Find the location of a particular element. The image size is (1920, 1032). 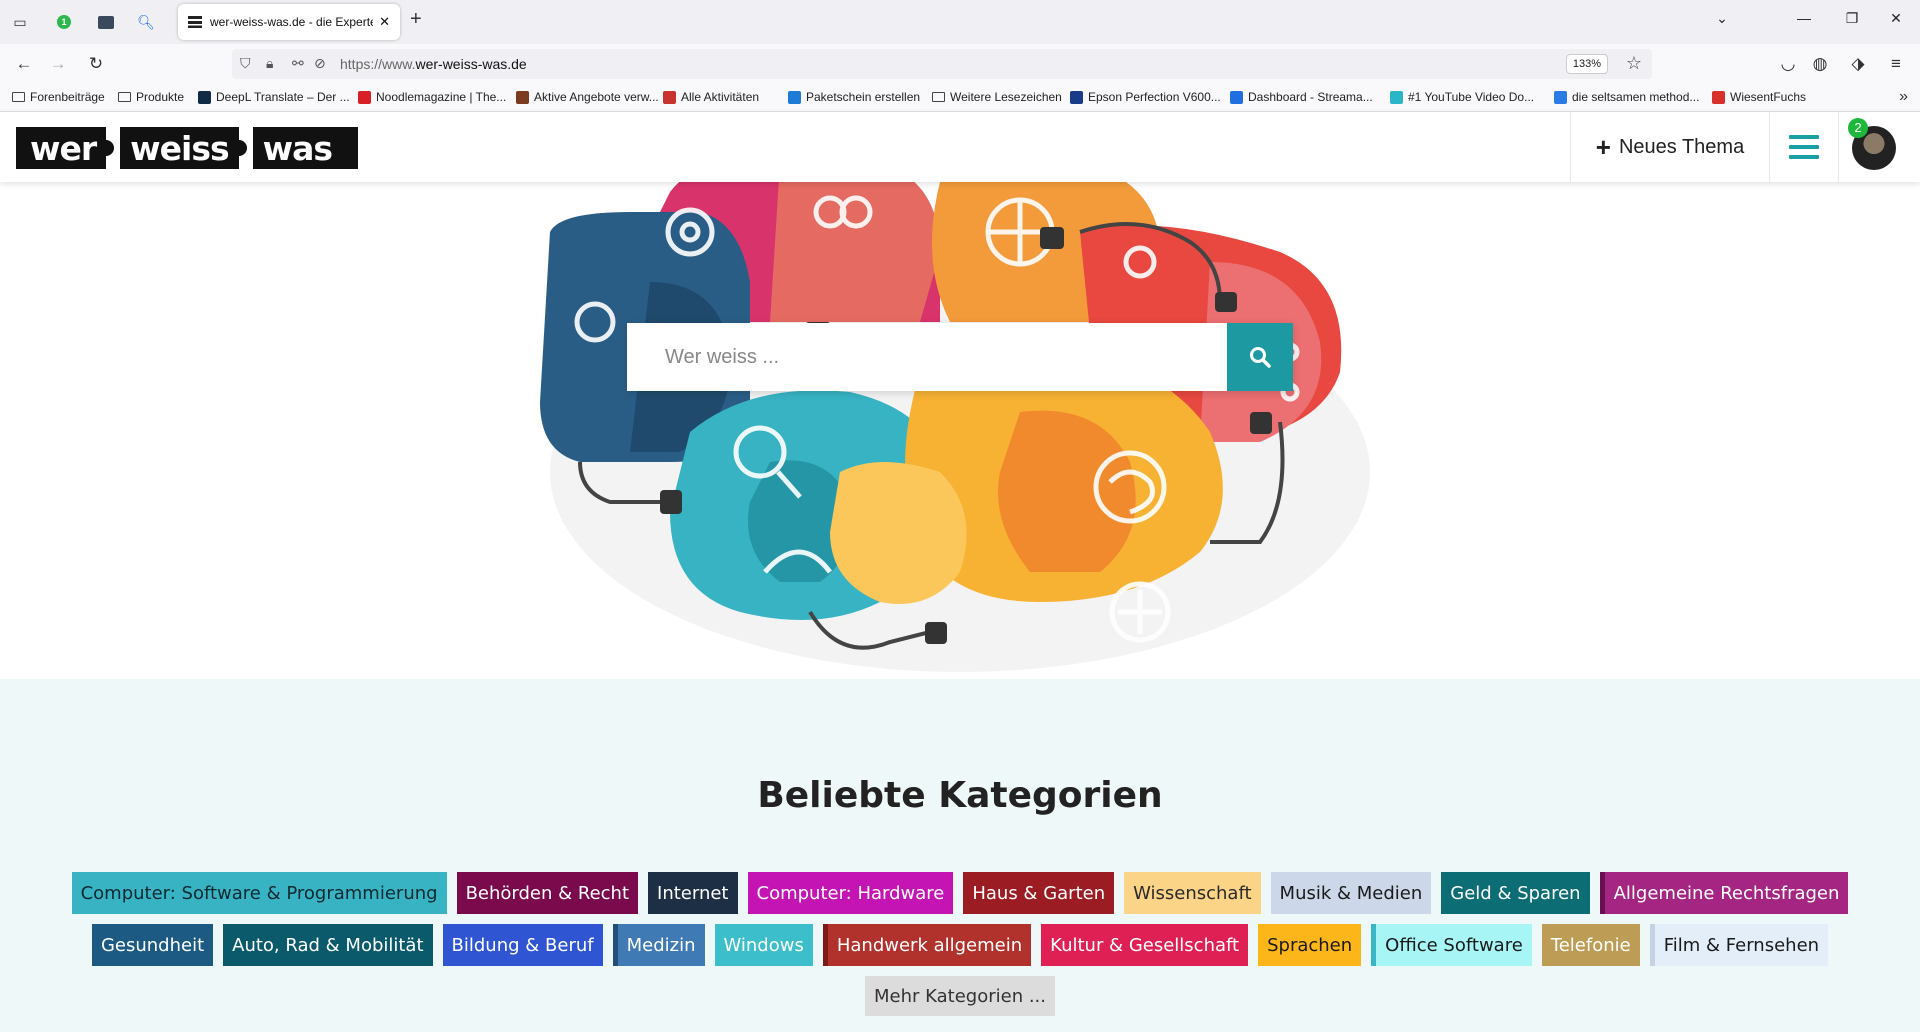

tab-overflow-chevron-icon: ⌄ is located at coordinates (1722, 18).